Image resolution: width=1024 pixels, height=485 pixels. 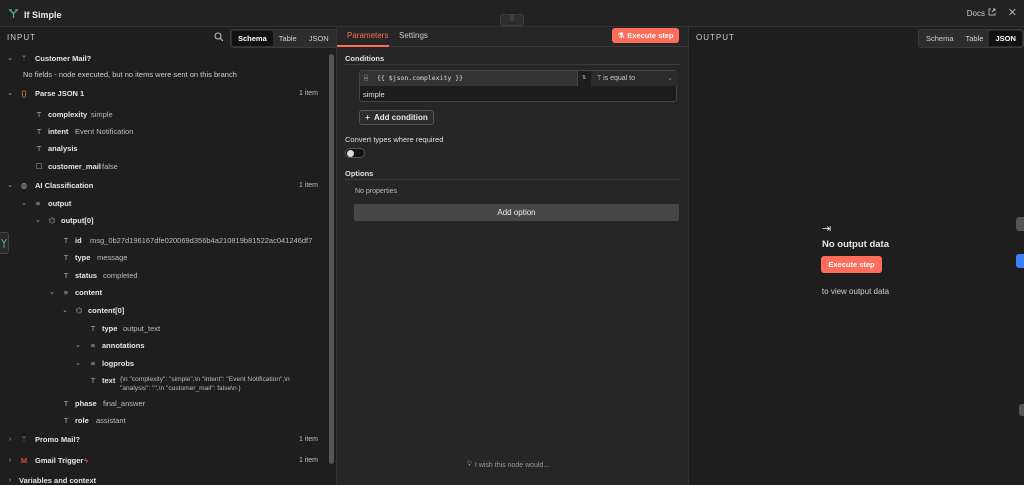 I want to click on field-key: annotations, so click(x=123, y=345).